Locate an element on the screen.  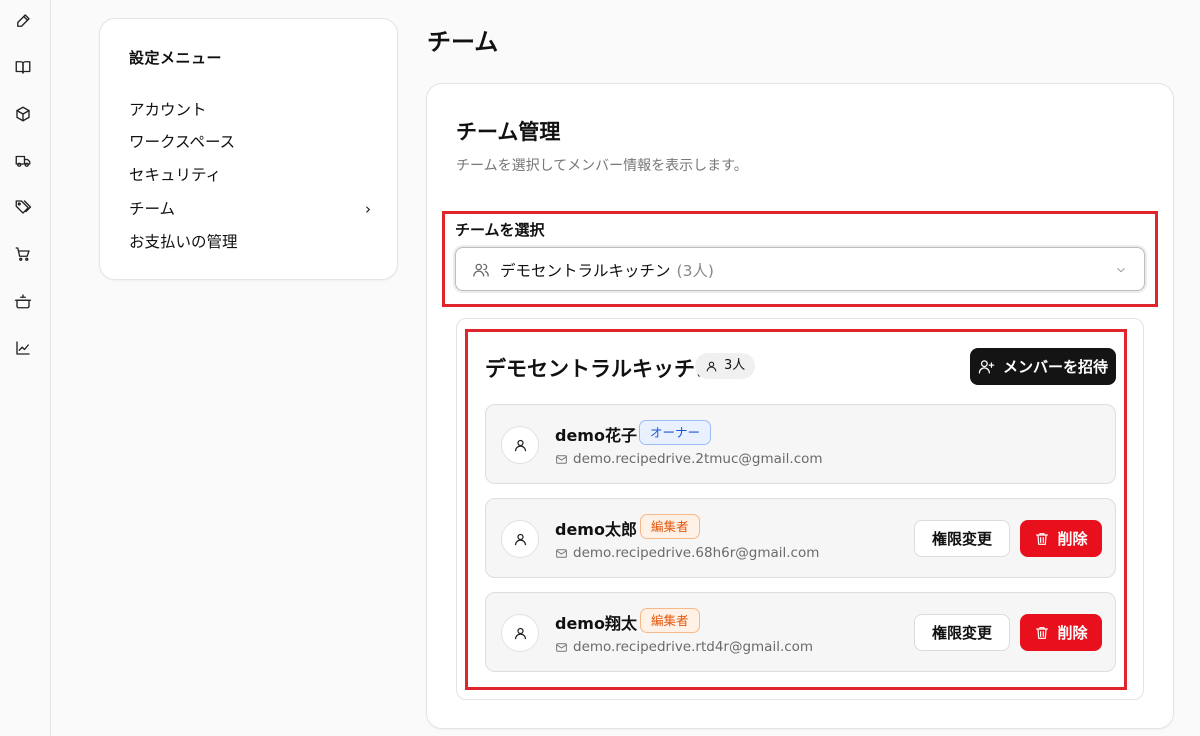
icon-sidebar is located at coordinates (25, 368).